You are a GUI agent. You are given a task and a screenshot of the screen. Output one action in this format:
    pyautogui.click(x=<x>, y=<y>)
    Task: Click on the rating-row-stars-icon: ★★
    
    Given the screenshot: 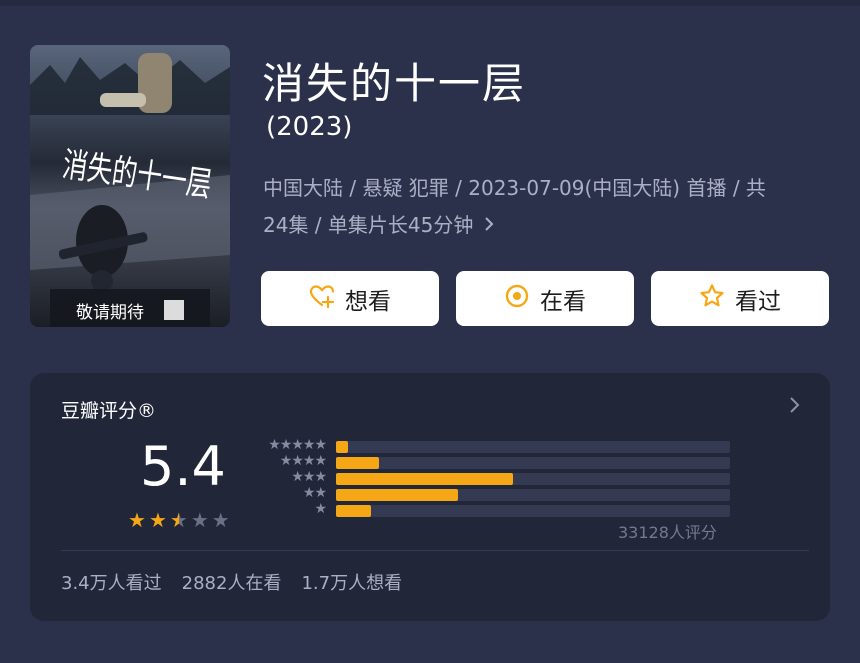 What is the action you would take?
    pyautogui.click(x=314, y=493)
    